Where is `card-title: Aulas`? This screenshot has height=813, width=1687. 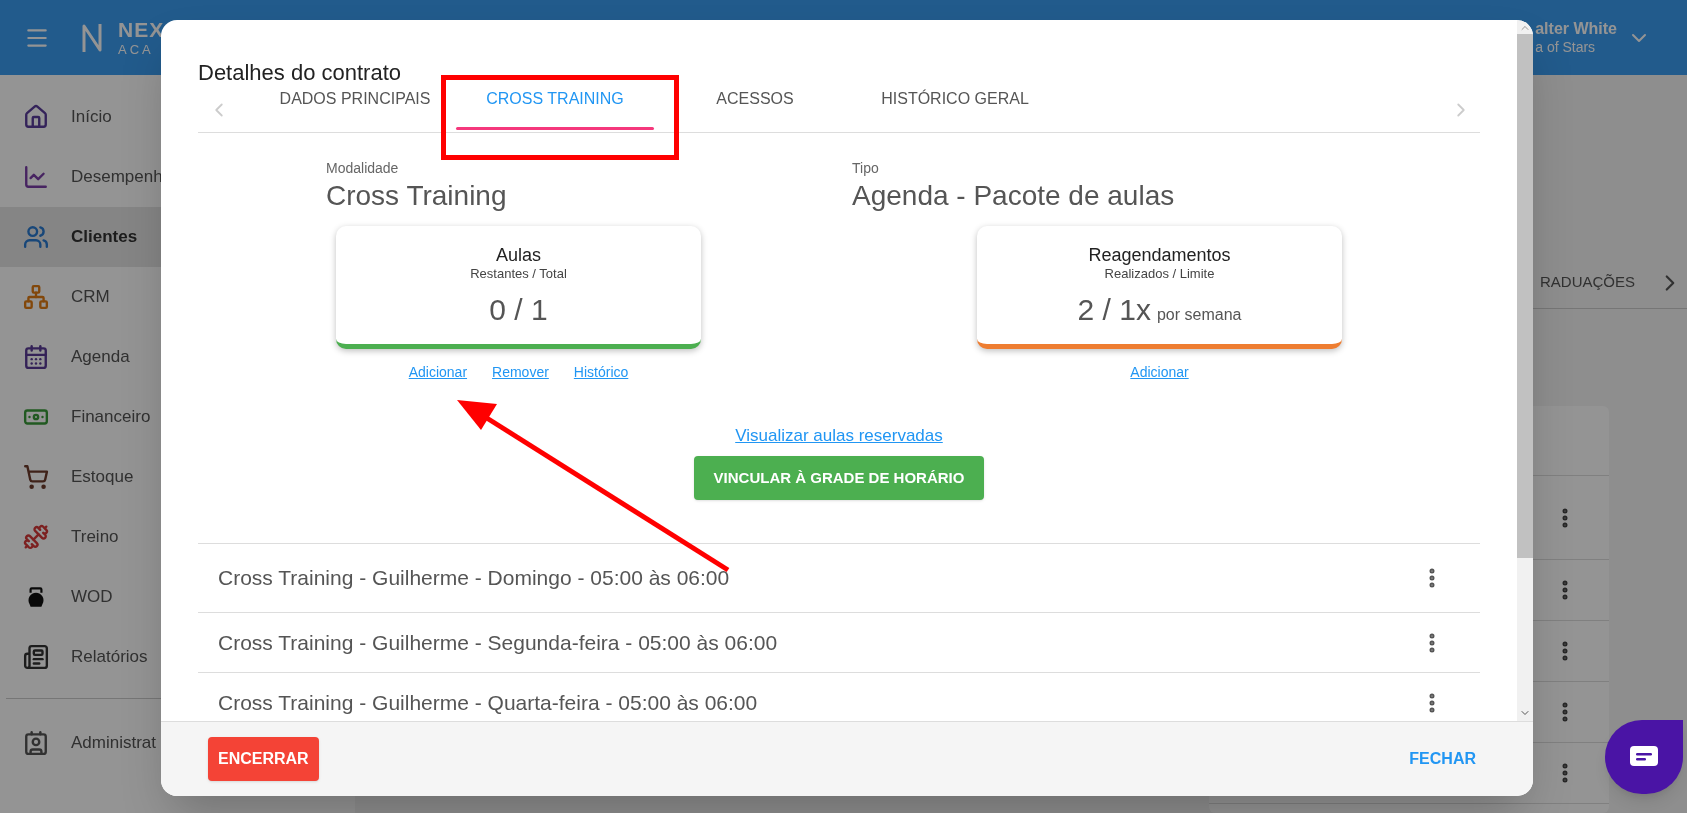 card-title: Aulas is located at coordinates (518, 255).